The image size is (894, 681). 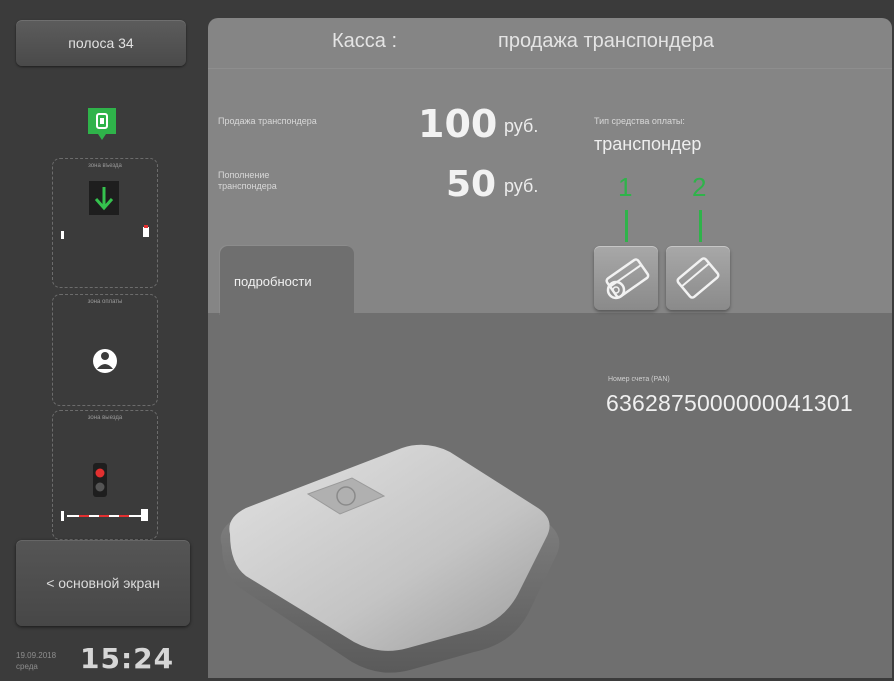 I want to click on page-title-section: Касса :, so click(x=365, y=41).